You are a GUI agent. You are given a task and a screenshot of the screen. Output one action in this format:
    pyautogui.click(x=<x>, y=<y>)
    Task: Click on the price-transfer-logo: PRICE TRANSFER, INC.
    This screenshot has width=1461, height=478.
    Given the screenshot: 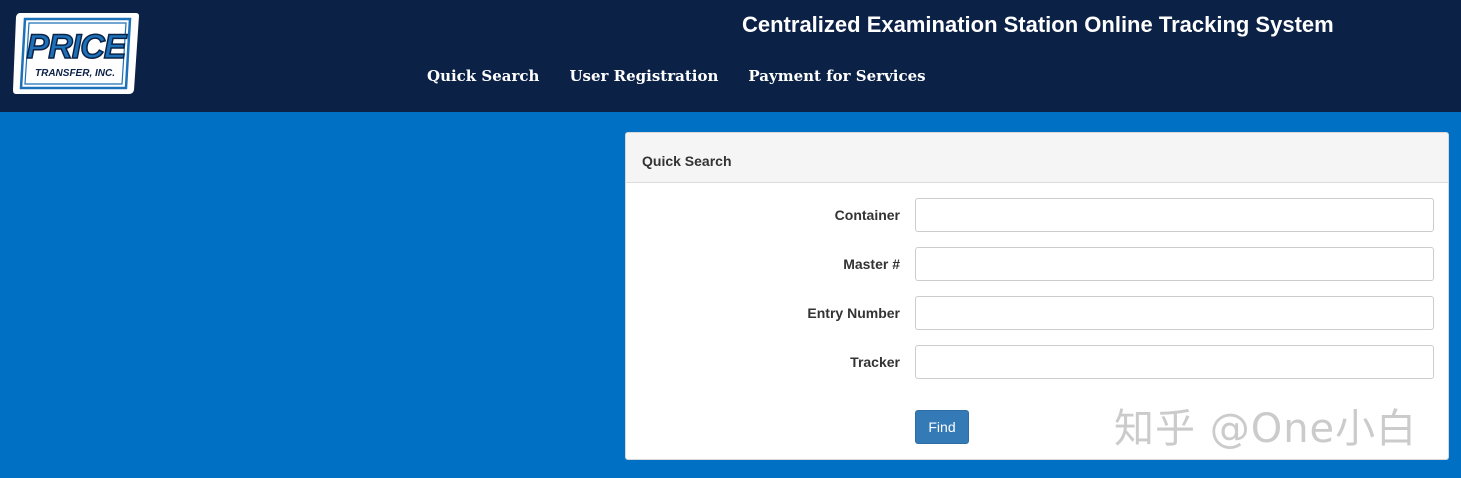 What is the action you would take?
    pyautogui.click(x=76, y=53)
    